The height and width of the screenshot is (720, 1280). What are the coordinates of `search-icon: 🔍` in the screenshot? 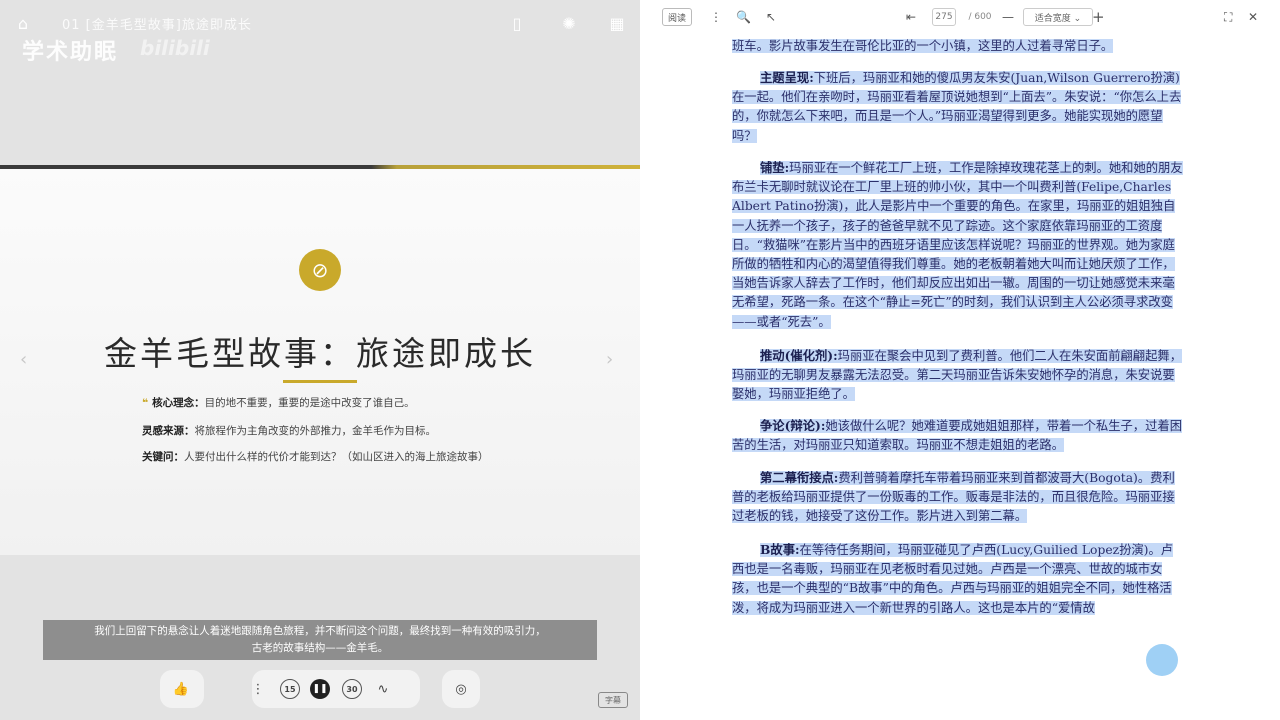 It's located at (743, 17).